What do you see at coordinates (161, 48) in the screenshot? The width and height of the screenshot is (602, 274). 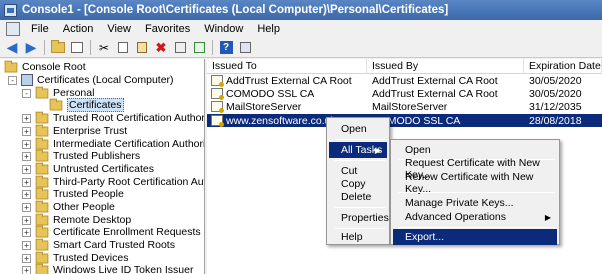 I see `delete-icon: ✖` at bounding box center [161, 48].